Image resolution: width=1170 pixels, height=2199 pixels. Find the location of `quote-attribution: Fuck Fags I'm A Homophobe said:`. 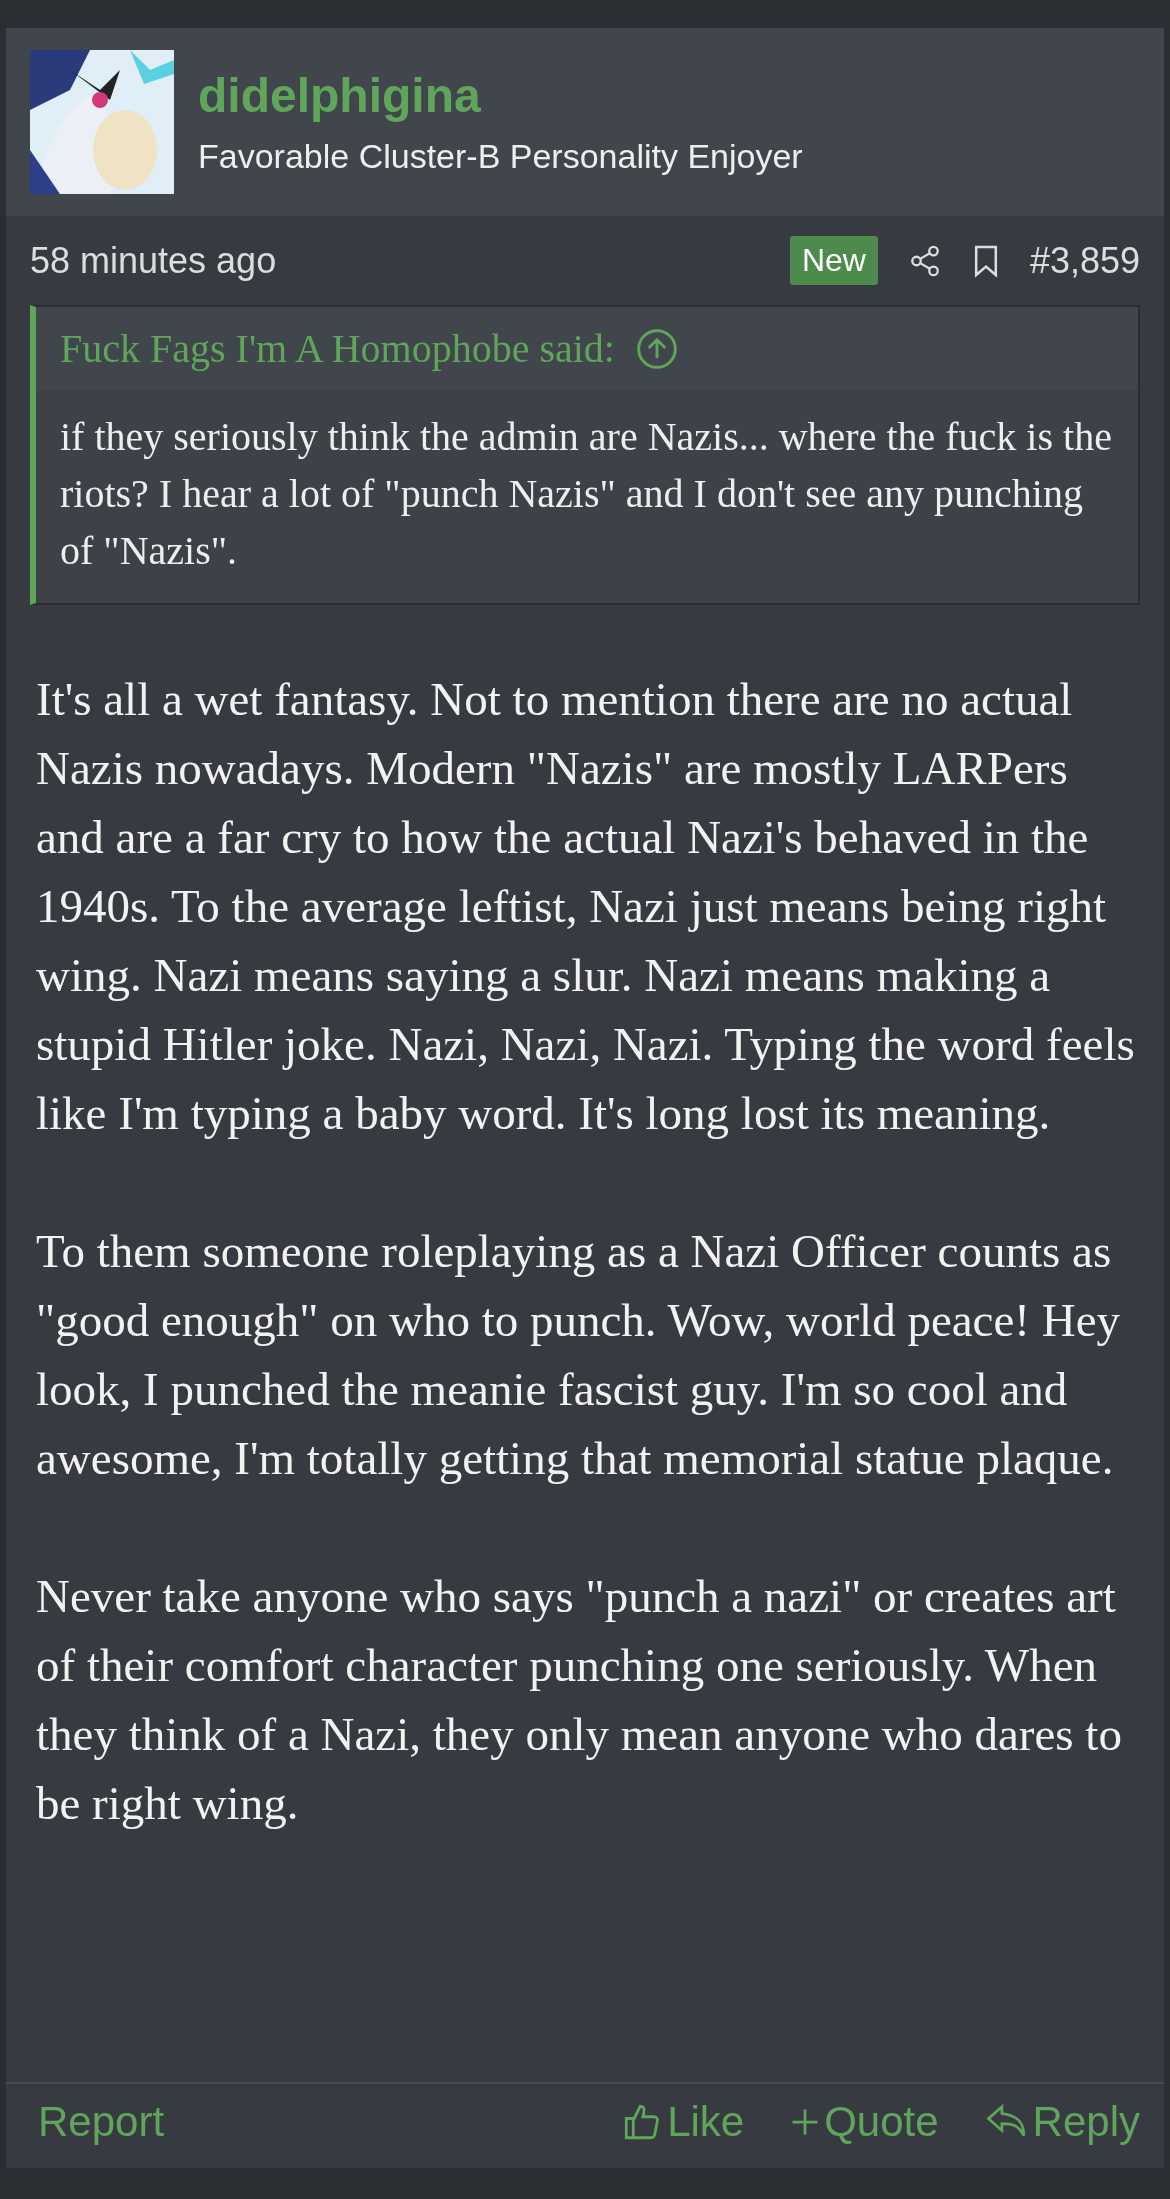

quote-attribution: Fuck Fags I'm A Homophobe said: is located at coordinates (337, 348).